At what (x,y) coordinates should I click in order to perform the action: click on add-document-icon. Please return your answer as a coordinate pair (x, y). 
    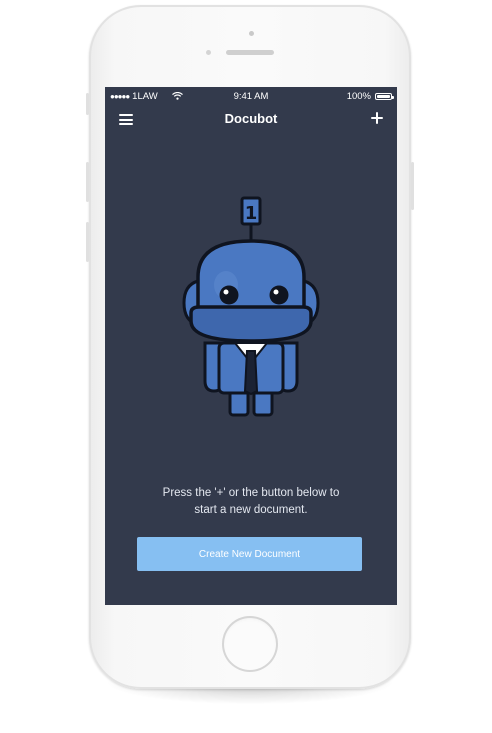
    Looking at the image, I should click on (377, 118).